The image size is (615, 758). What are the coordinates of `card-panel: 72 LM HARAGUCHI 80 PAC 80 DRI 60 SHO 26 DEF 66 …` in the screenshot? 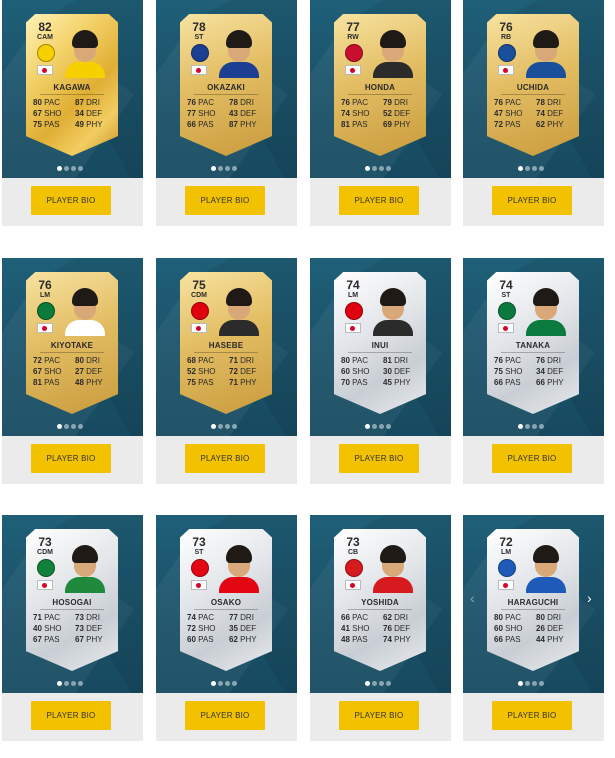 It's located at (533, 604).